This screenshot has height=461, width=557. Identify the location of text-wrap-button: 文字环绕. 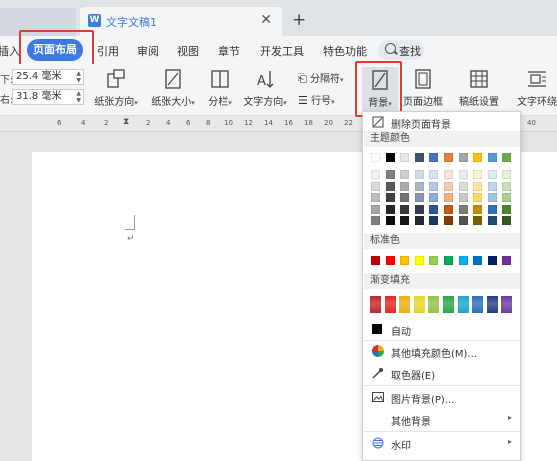
(534, 88).